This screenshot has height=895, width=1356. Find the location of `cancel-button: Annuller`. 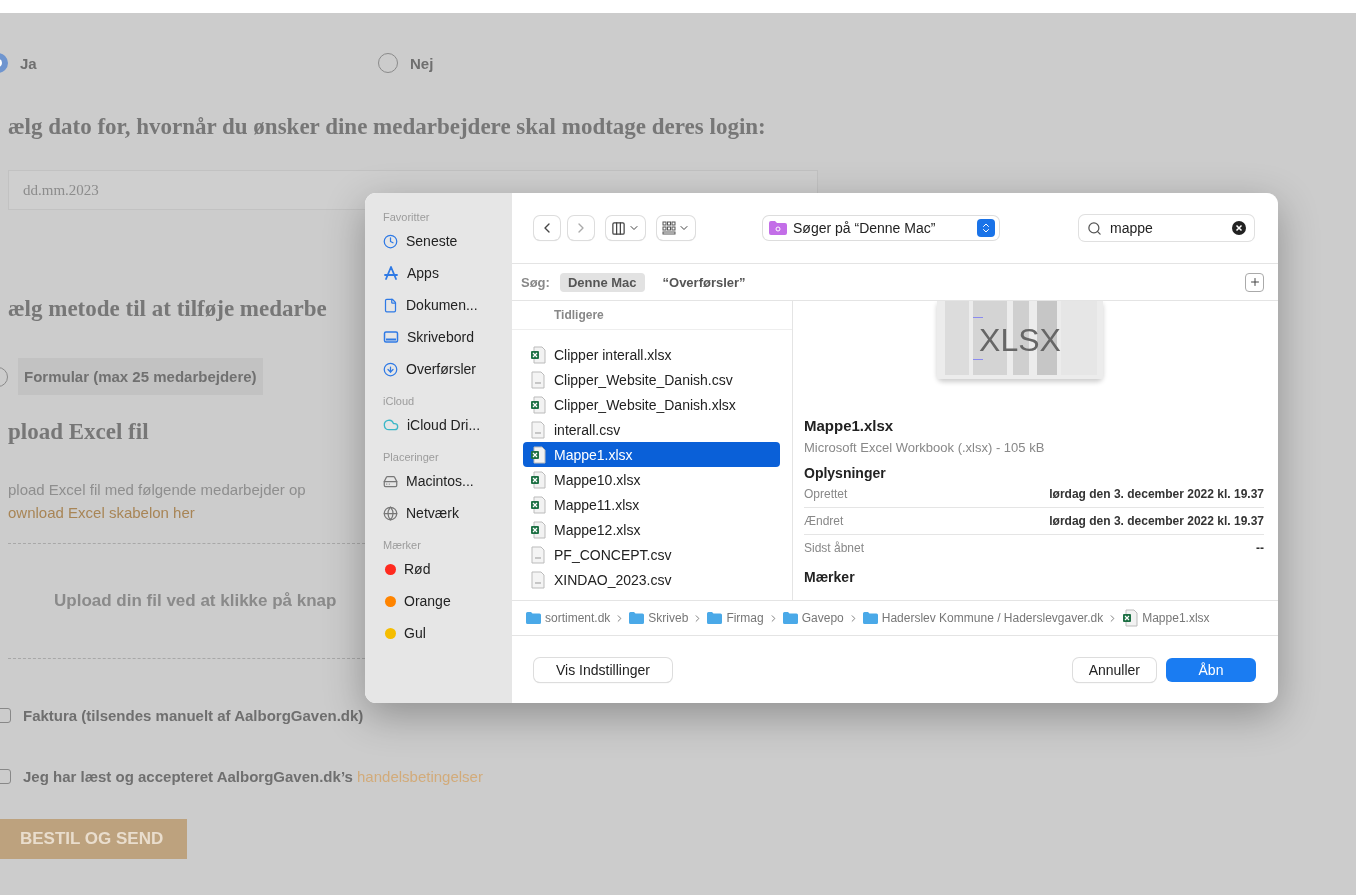

cancel-button: Annuller is located at coordinates (1114, 669).